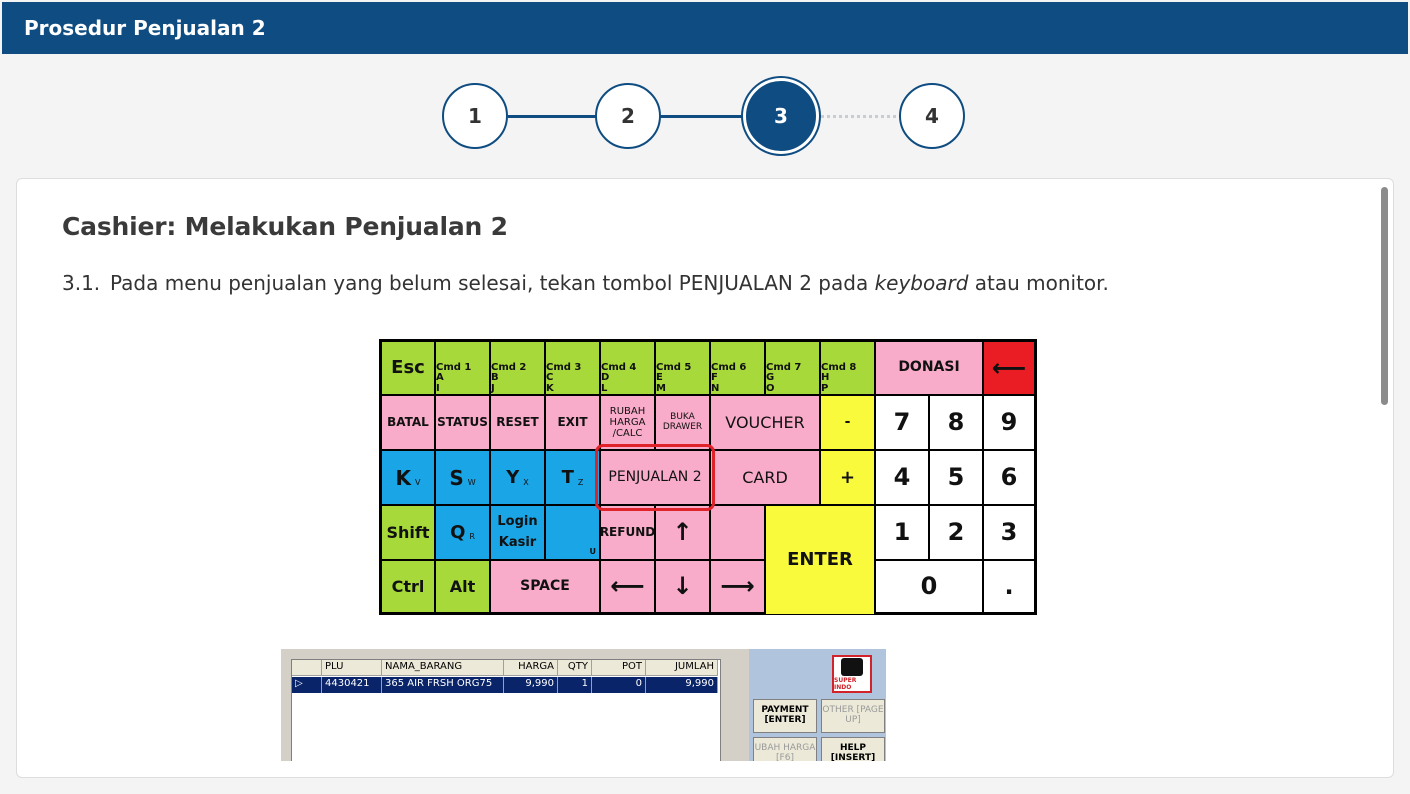 The image size is (1410, 794). I want to click on key-4-label: 4, so click(902, 477).